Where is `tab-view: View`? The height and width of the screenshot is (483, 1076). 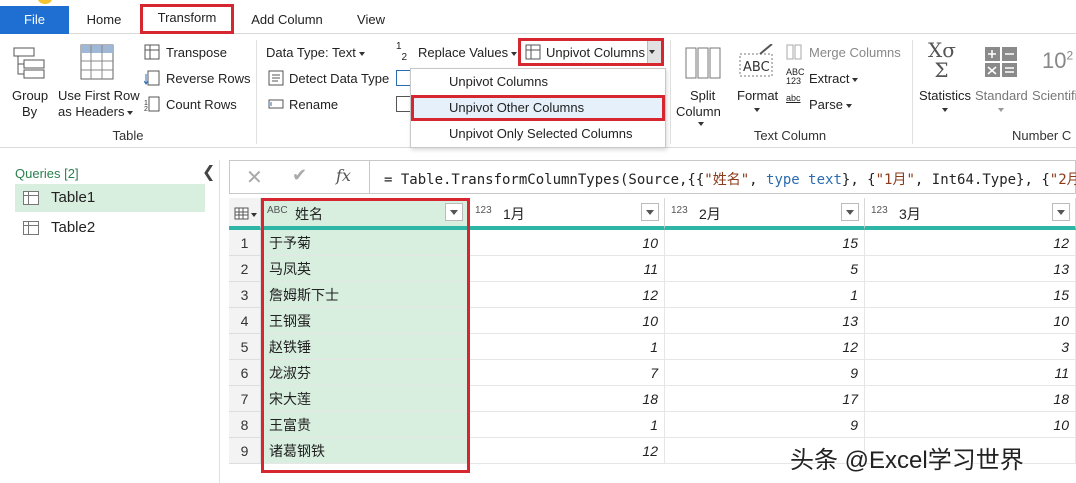 tab-view: View is located at coordinates (371, 20).